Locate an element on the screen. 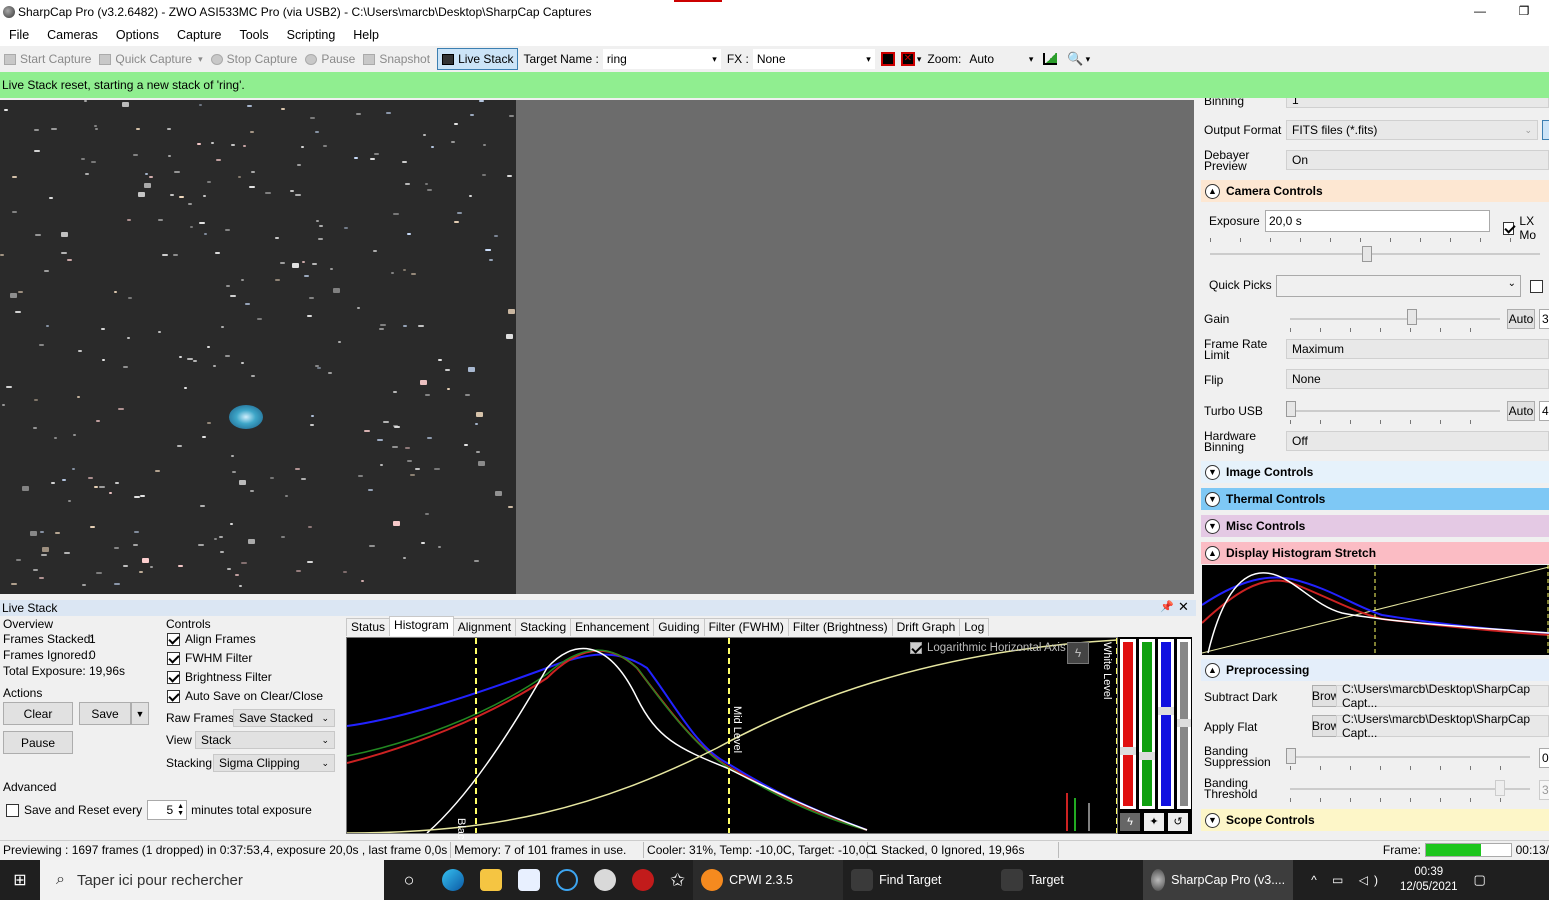  tab-stacking: Stacking is located at coordinates (543, 627).